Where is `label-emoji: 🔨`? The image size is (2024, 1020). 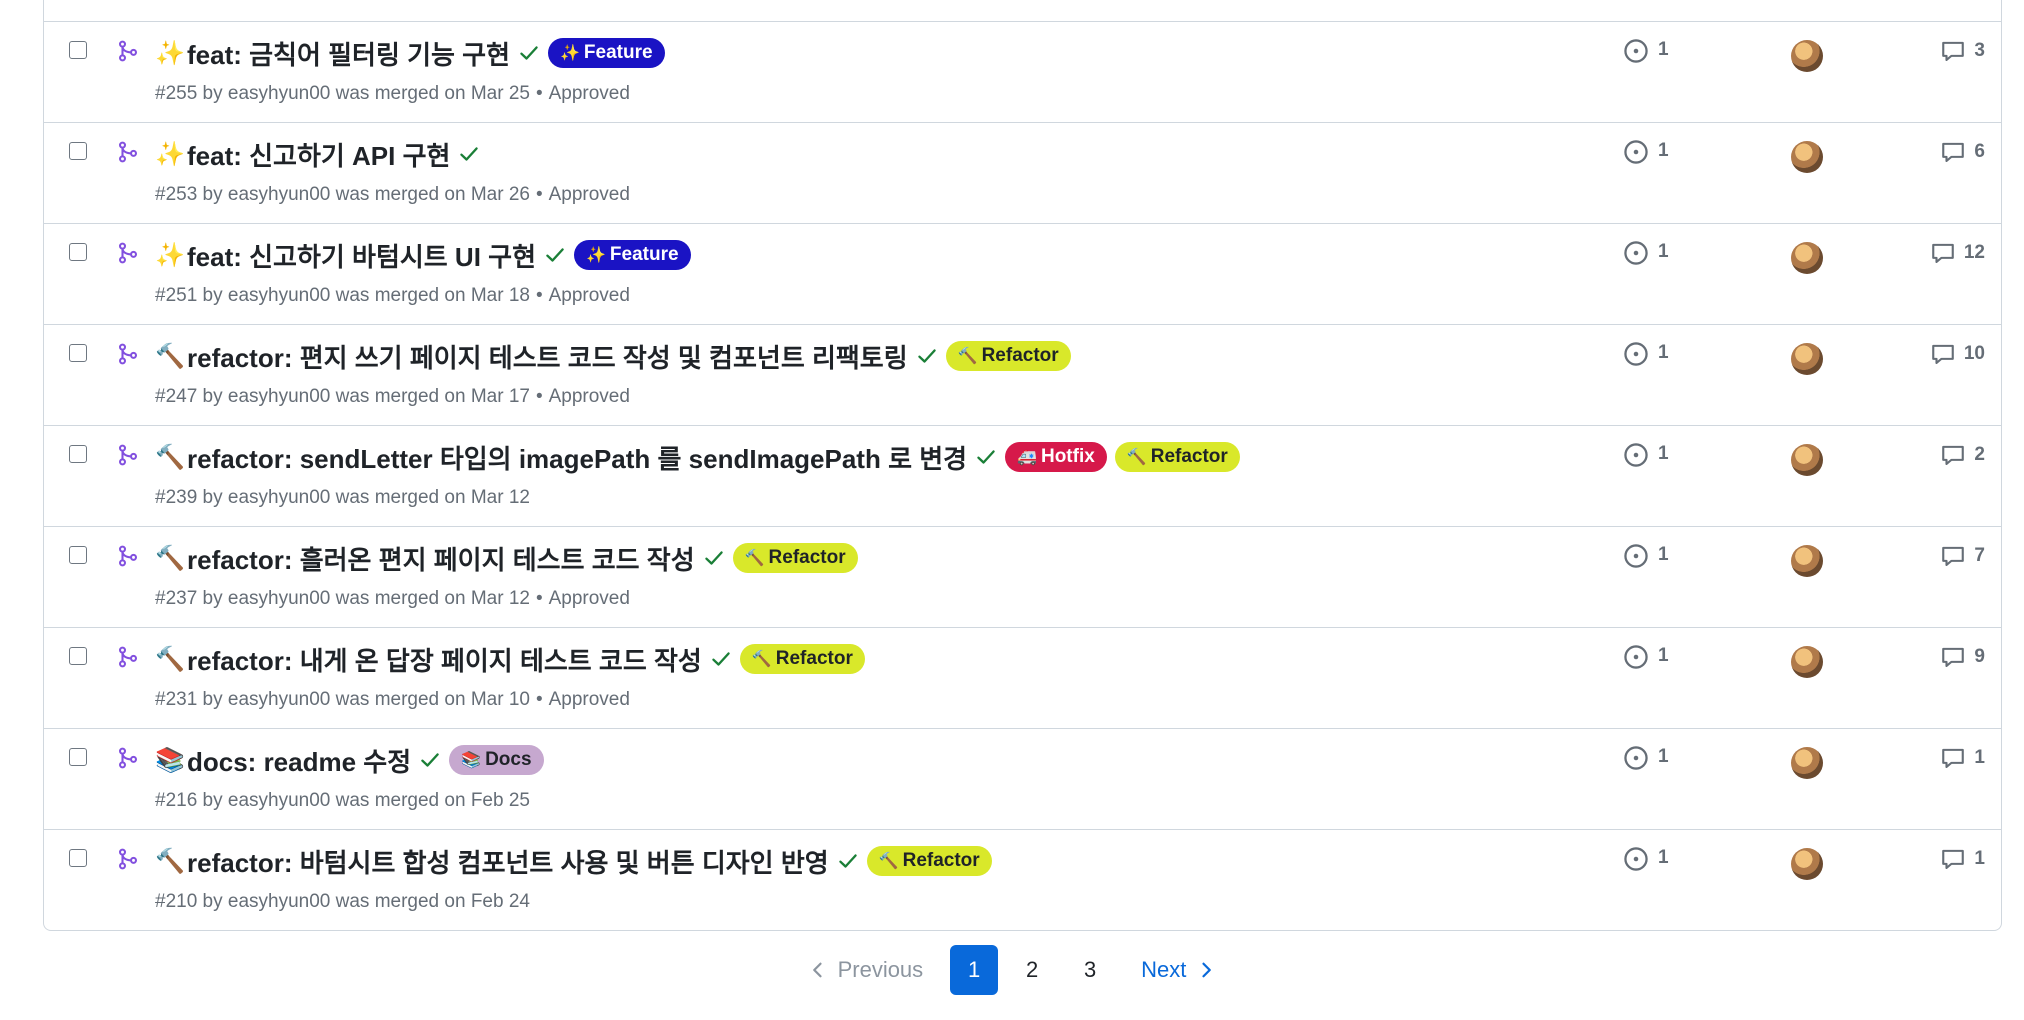
label-emoji: 🔨 is located at coordinates (888, 861).